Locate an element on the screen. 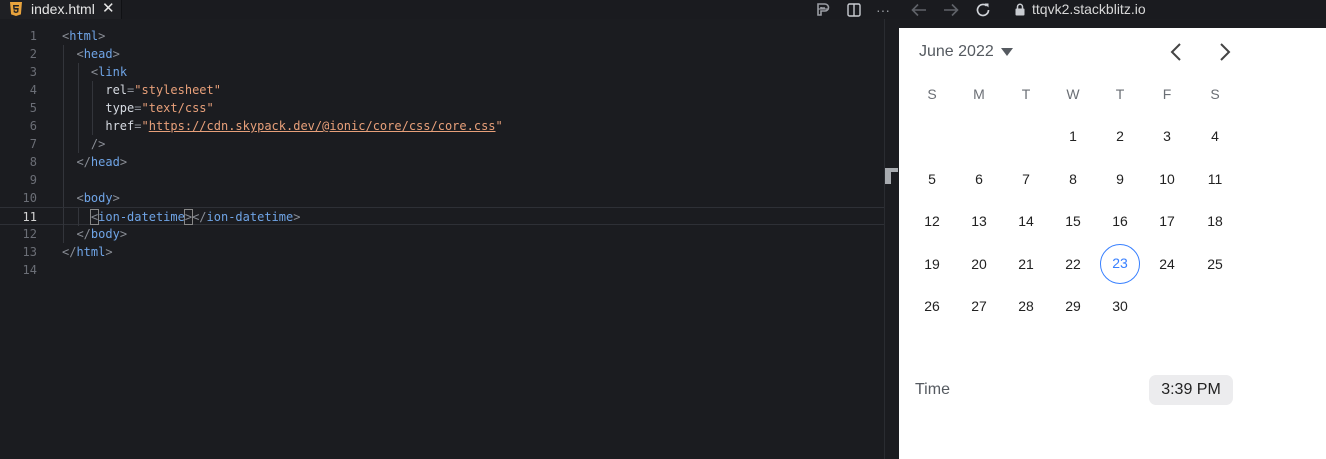  calendar-day: 3 is located at coordinates (1167, 136).